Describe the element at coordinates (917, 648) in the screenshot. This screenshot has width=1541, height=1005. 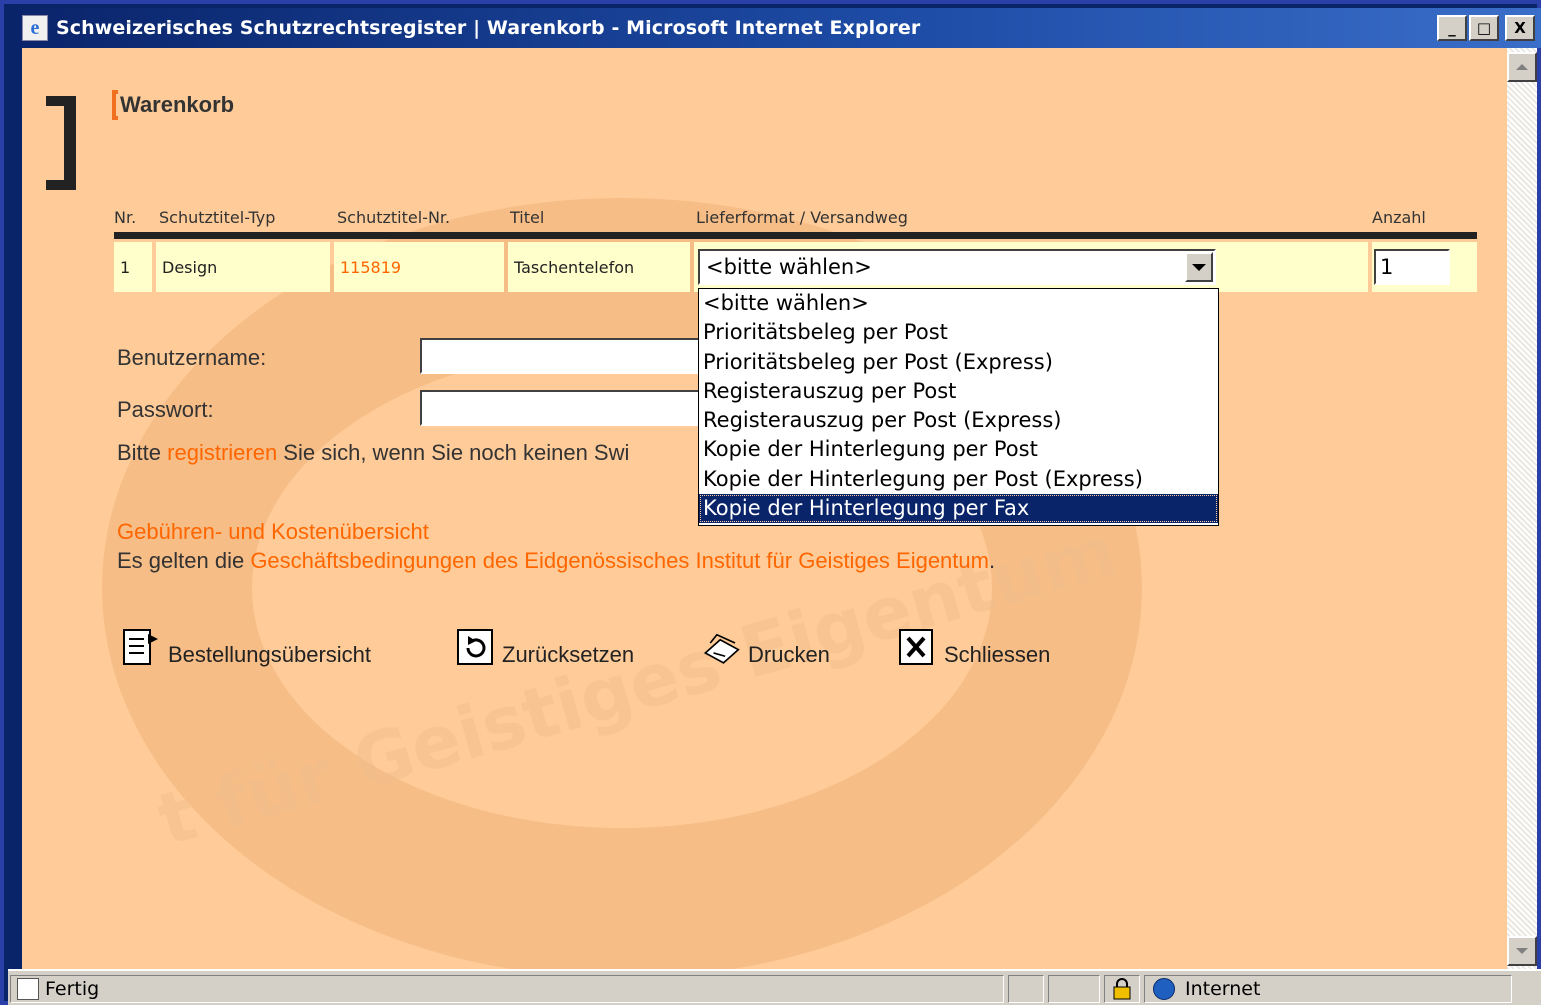
I see `close-icon` at that location.